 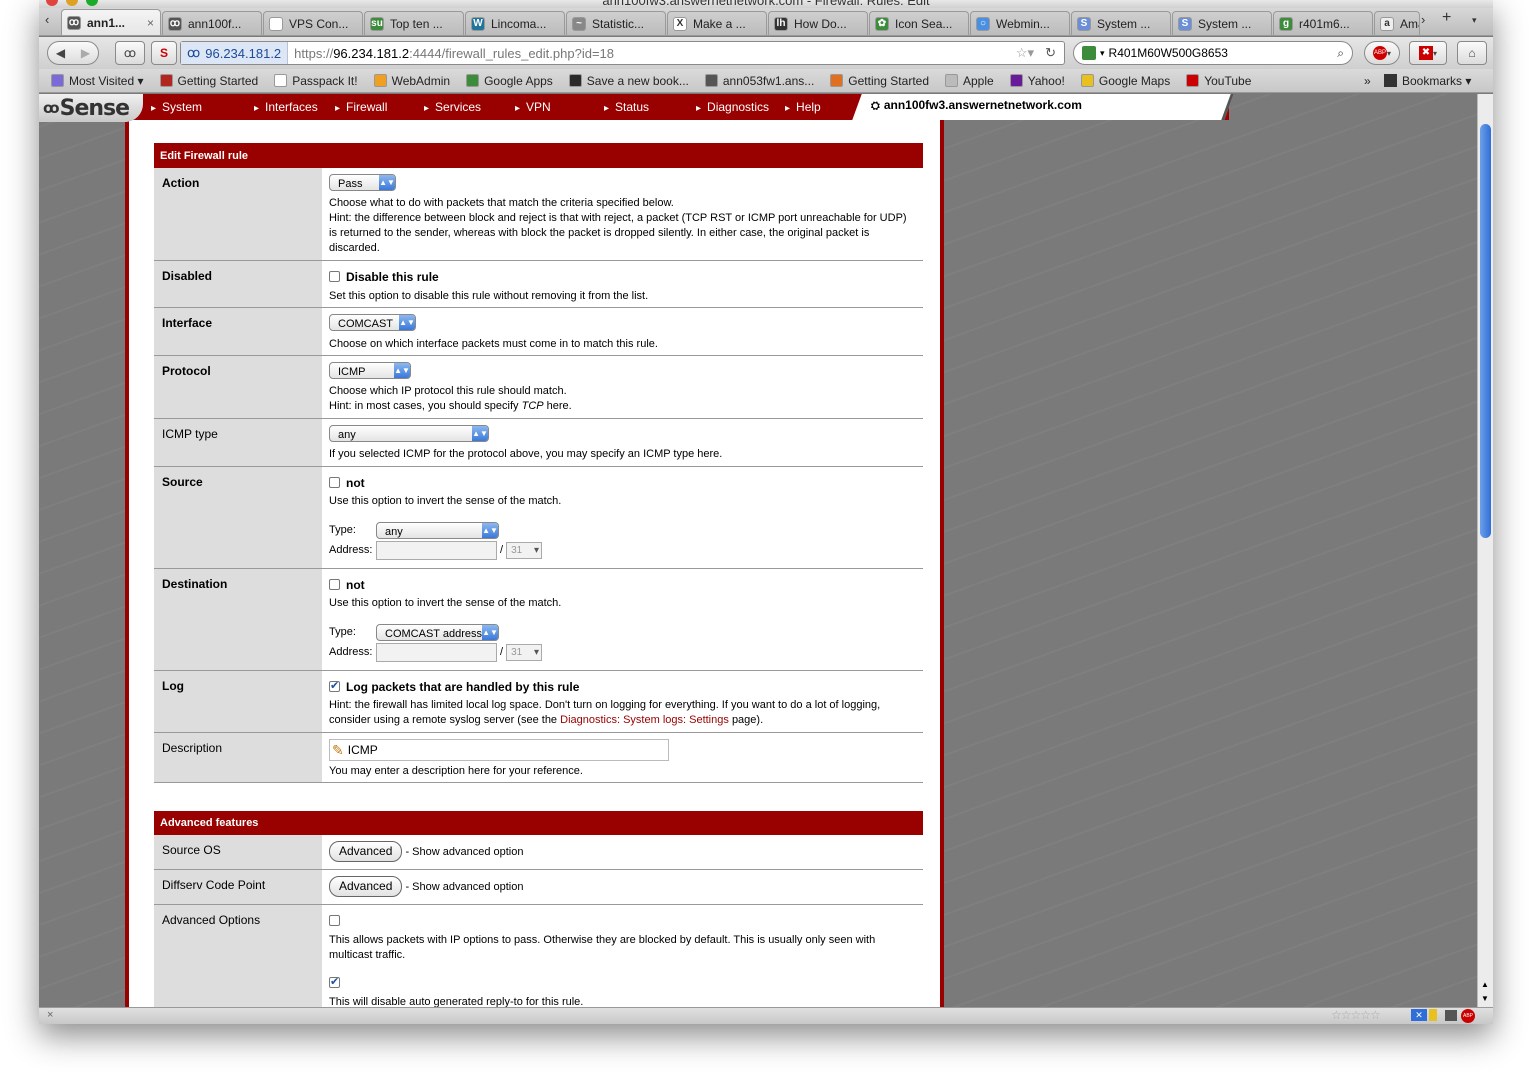 I want to click on source-not-checkbox, so click(x=334, y=482).